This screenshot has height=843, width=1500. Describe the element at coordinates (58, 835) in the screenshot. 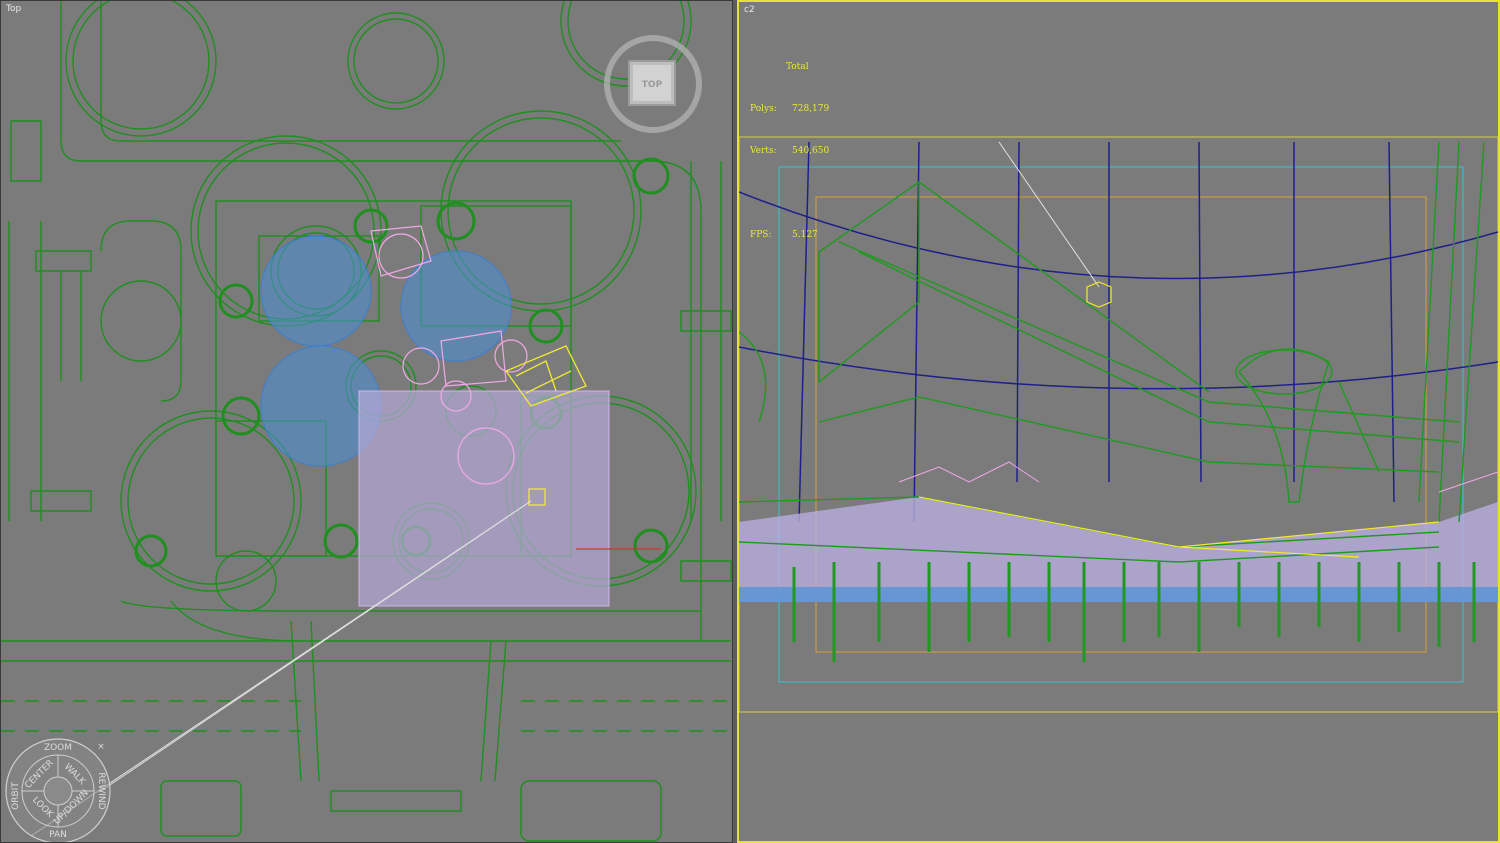

I see `wheel-pan: PAN` at that location.